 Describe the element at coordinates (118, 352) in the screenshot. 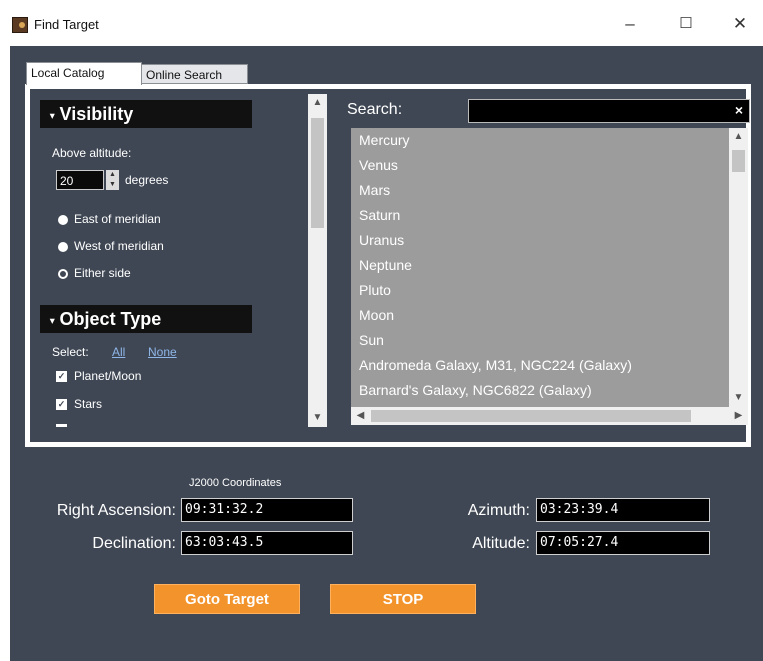

I see `select-all-link: All` at that location.